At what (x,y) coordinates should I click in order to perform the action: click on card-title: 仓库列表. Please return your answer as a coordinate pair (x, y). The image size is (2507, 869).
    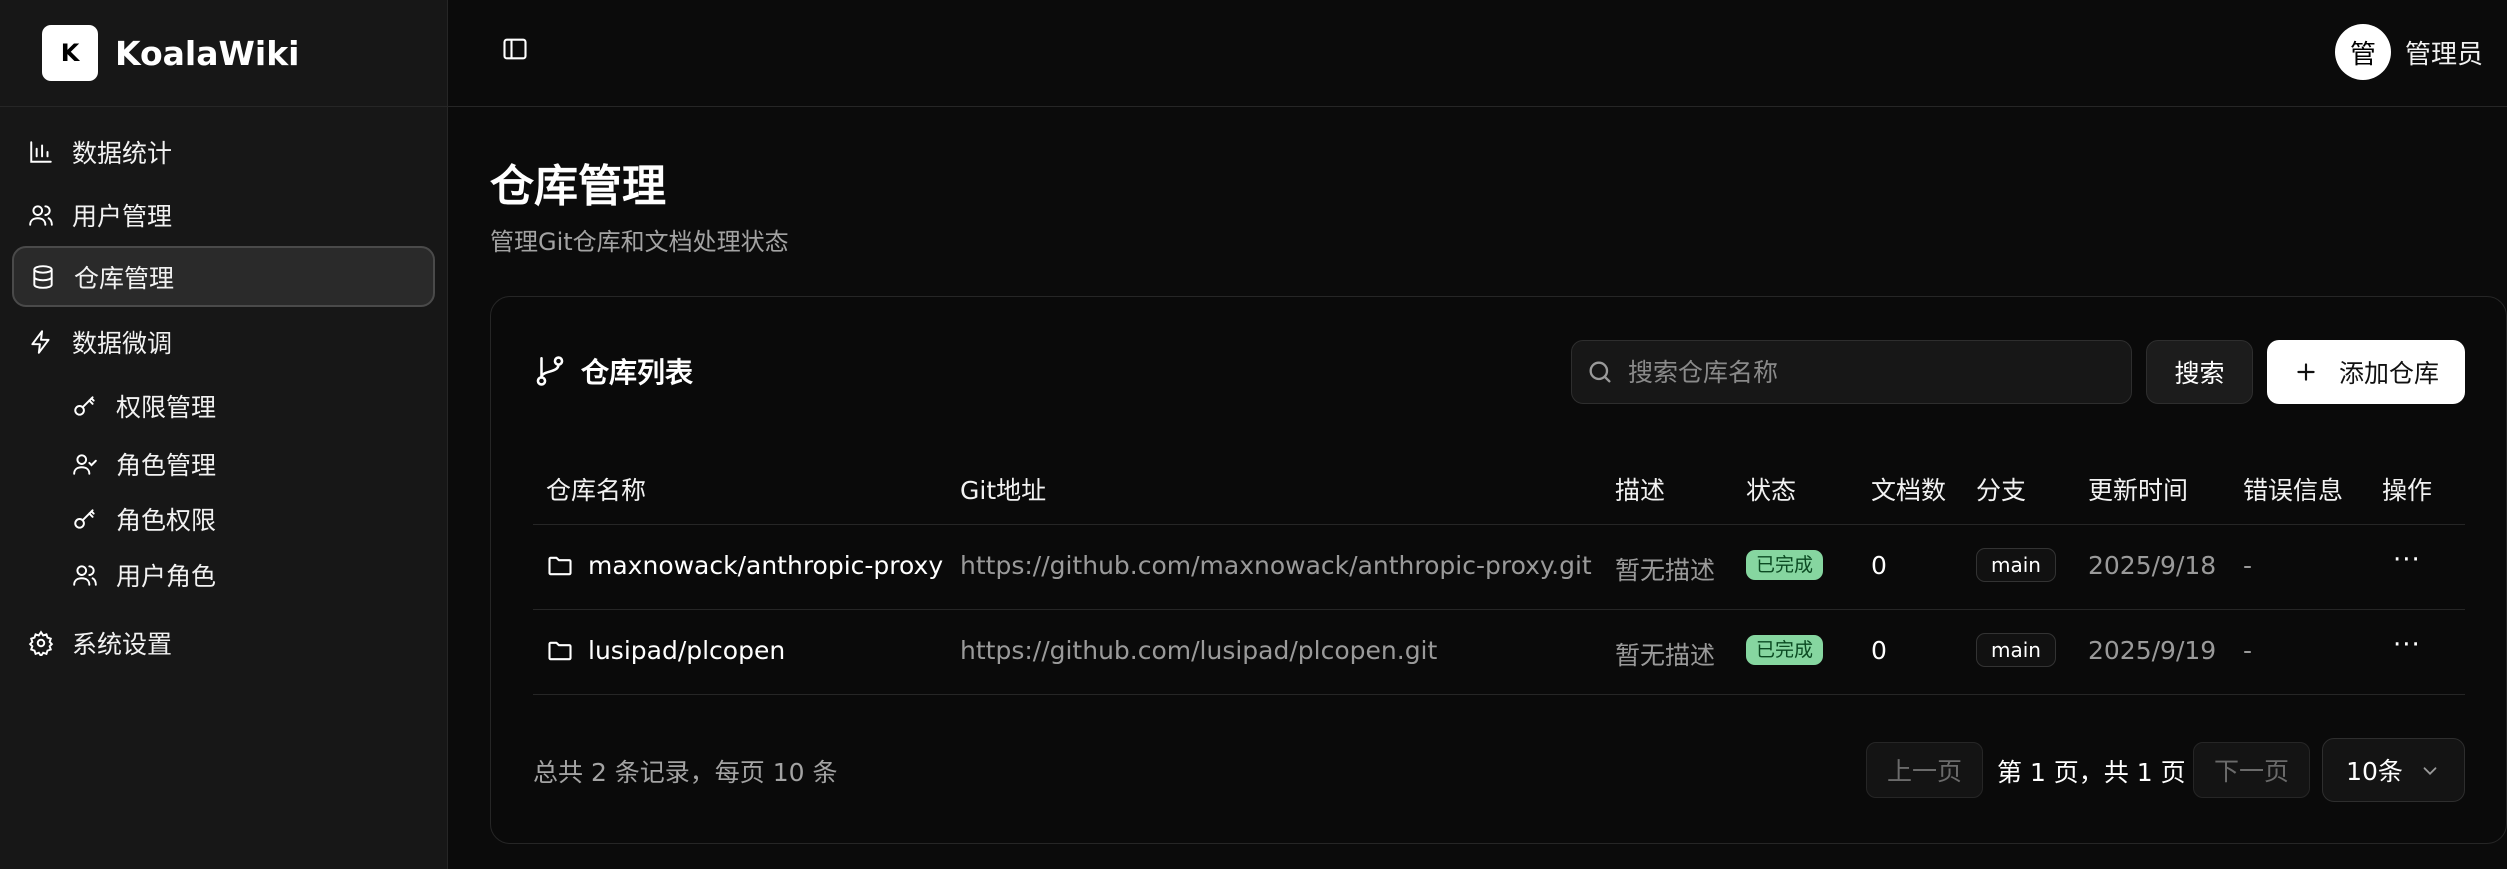
    Looking at the image, I should click on (613, 371).